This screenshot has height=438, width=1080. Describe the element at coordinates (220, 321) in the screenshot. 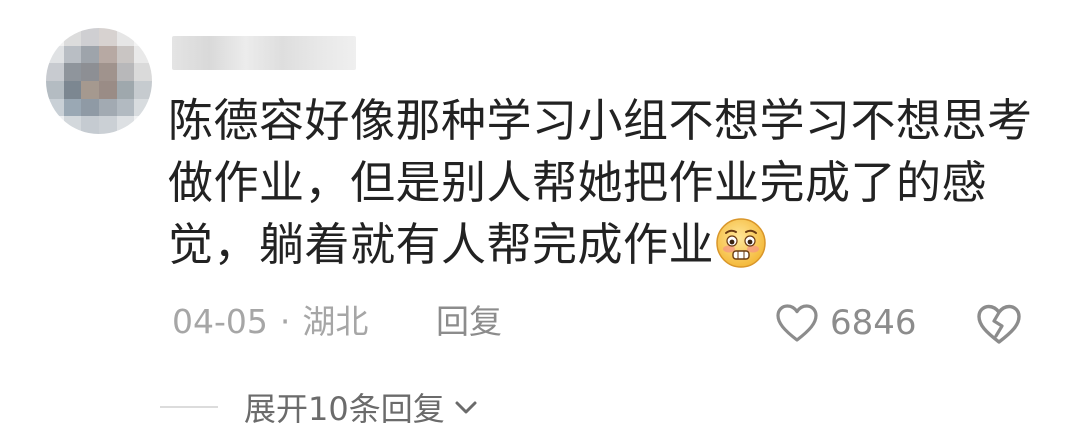

I see `comment-date: 04-05` at that location.